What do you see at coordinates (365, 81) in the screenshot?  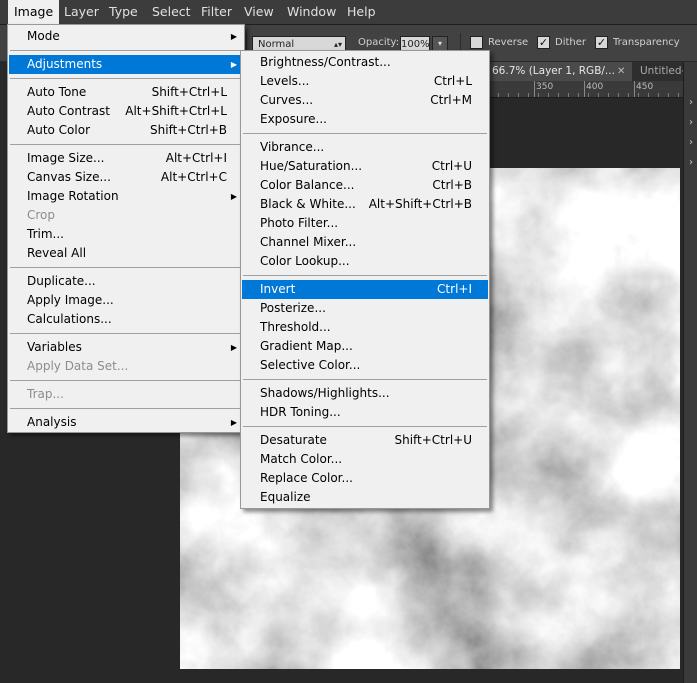 I see `adjustment-item-levels: Levels... Ctrl+L` at bounding box center [365, 81].